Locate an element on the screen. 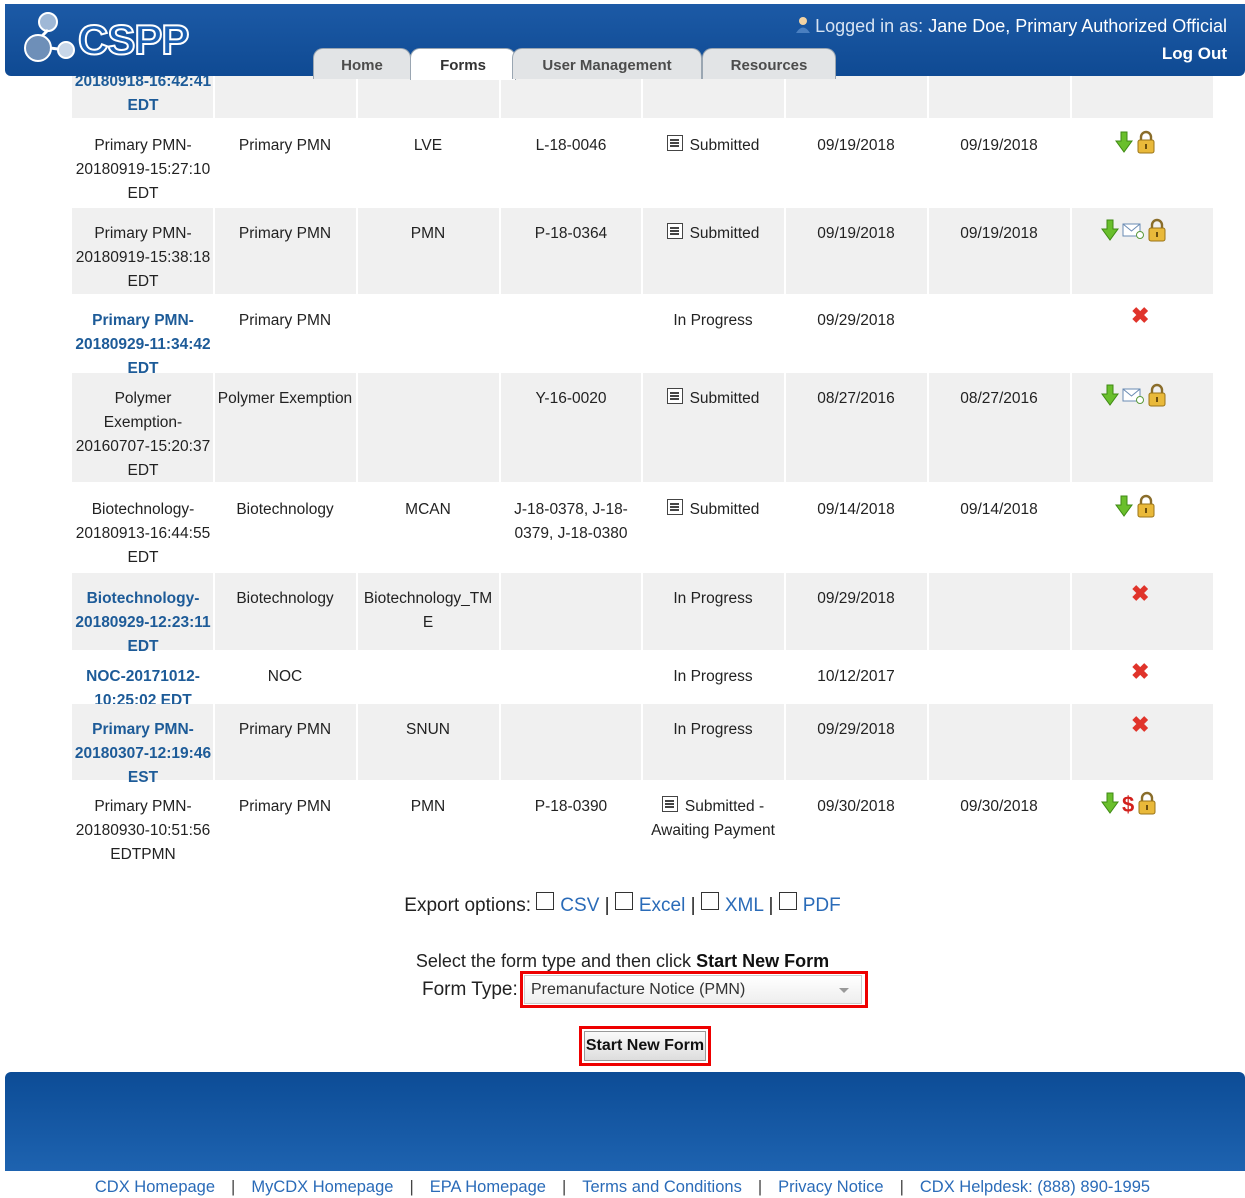  form-type-cell: NOC is located at coordinates (285, 676).